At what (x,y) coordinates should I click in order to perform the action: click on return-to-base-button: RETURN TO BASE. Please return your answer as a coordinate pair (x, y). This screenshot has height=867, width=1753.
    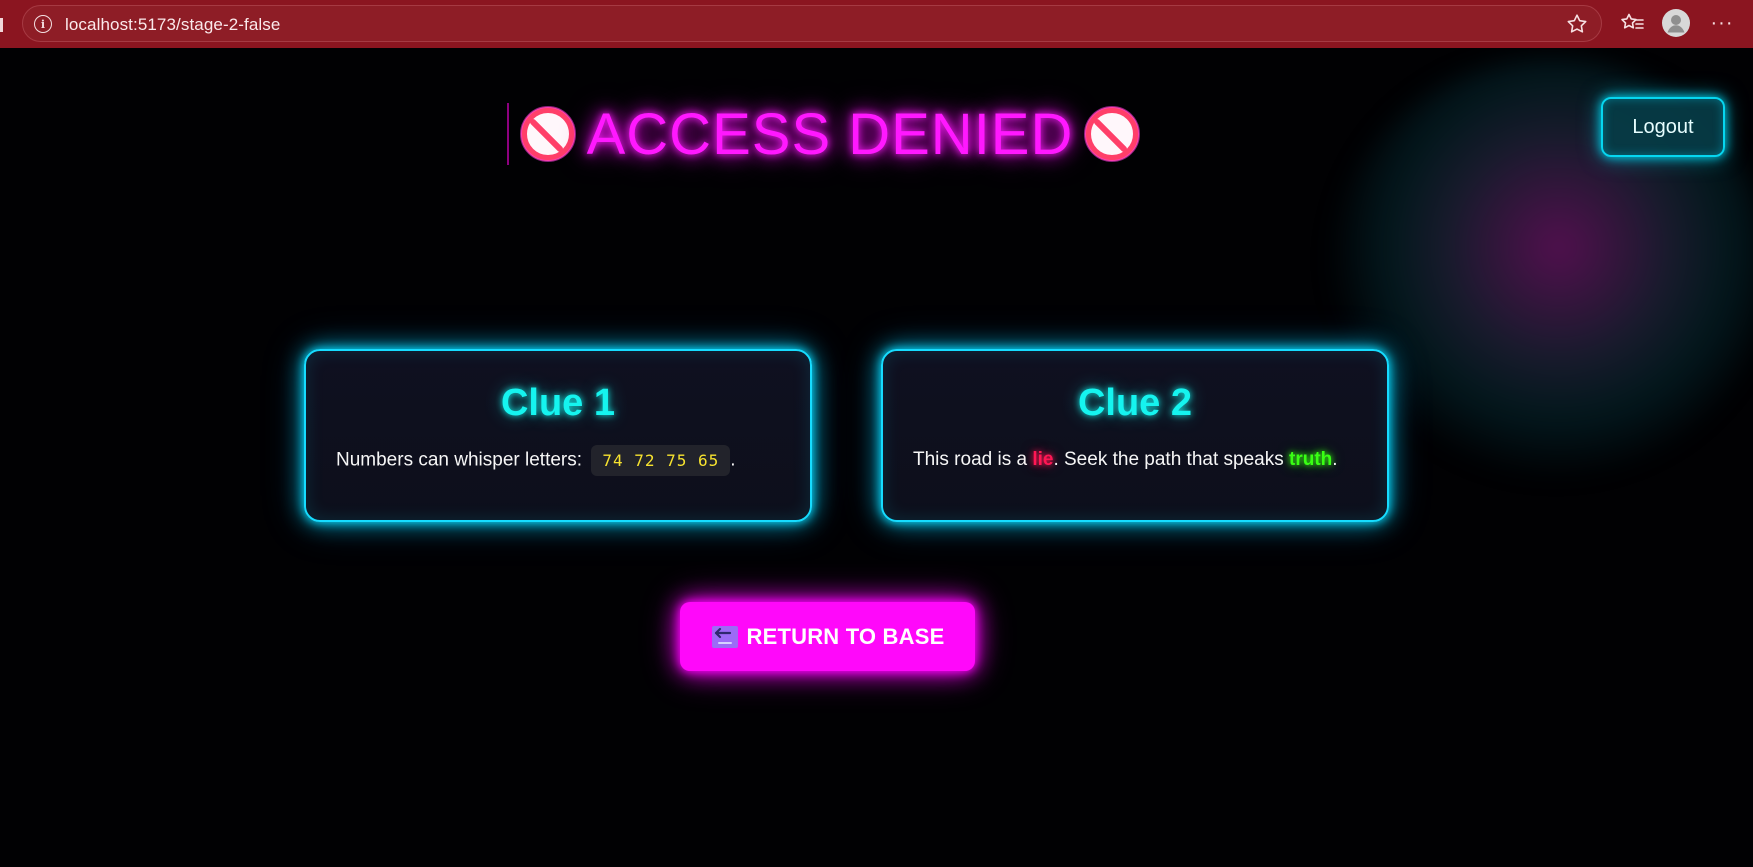
    Looking at the image, I should click on (827, 636).